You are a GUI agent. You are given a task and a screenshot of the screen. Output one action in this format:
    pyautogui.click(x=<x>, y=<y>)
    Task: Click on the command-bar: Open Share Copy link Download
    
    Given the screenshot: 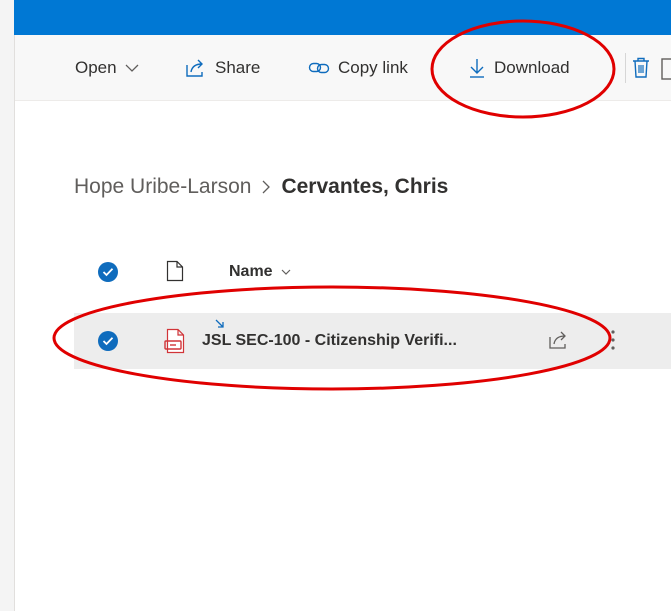 What is the action you would take?
    pyautogui.click(x=343, y=68)
    